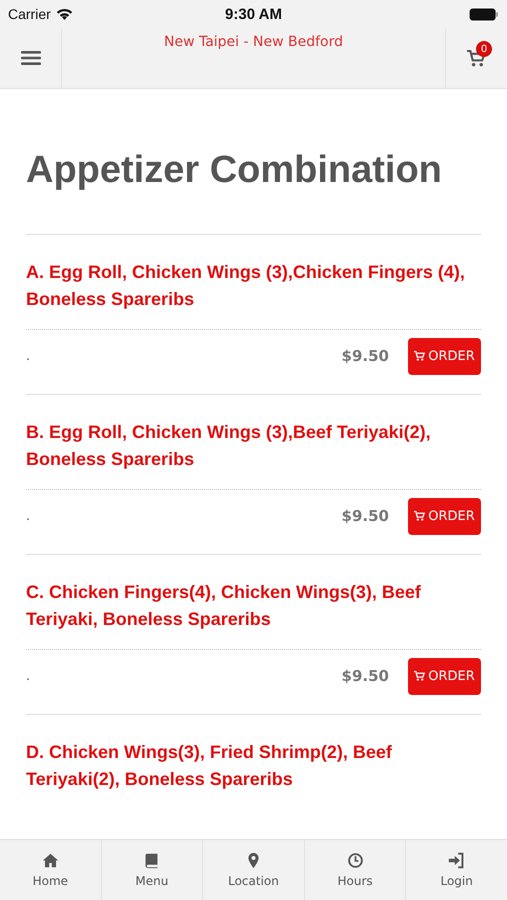 The height and width of the screenshot is (900, 507). What do you see at coordinates (355, 860) in the screenshot?
I see `clock-icon` at bounding box center [355, 860].